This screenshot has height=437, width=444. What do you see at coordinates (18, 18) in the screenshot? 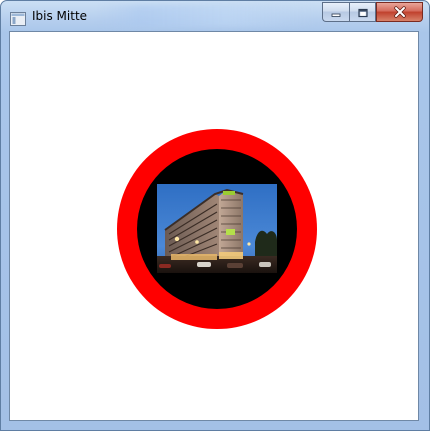
I see `app-window-icon` at bounding box center [18, 18].